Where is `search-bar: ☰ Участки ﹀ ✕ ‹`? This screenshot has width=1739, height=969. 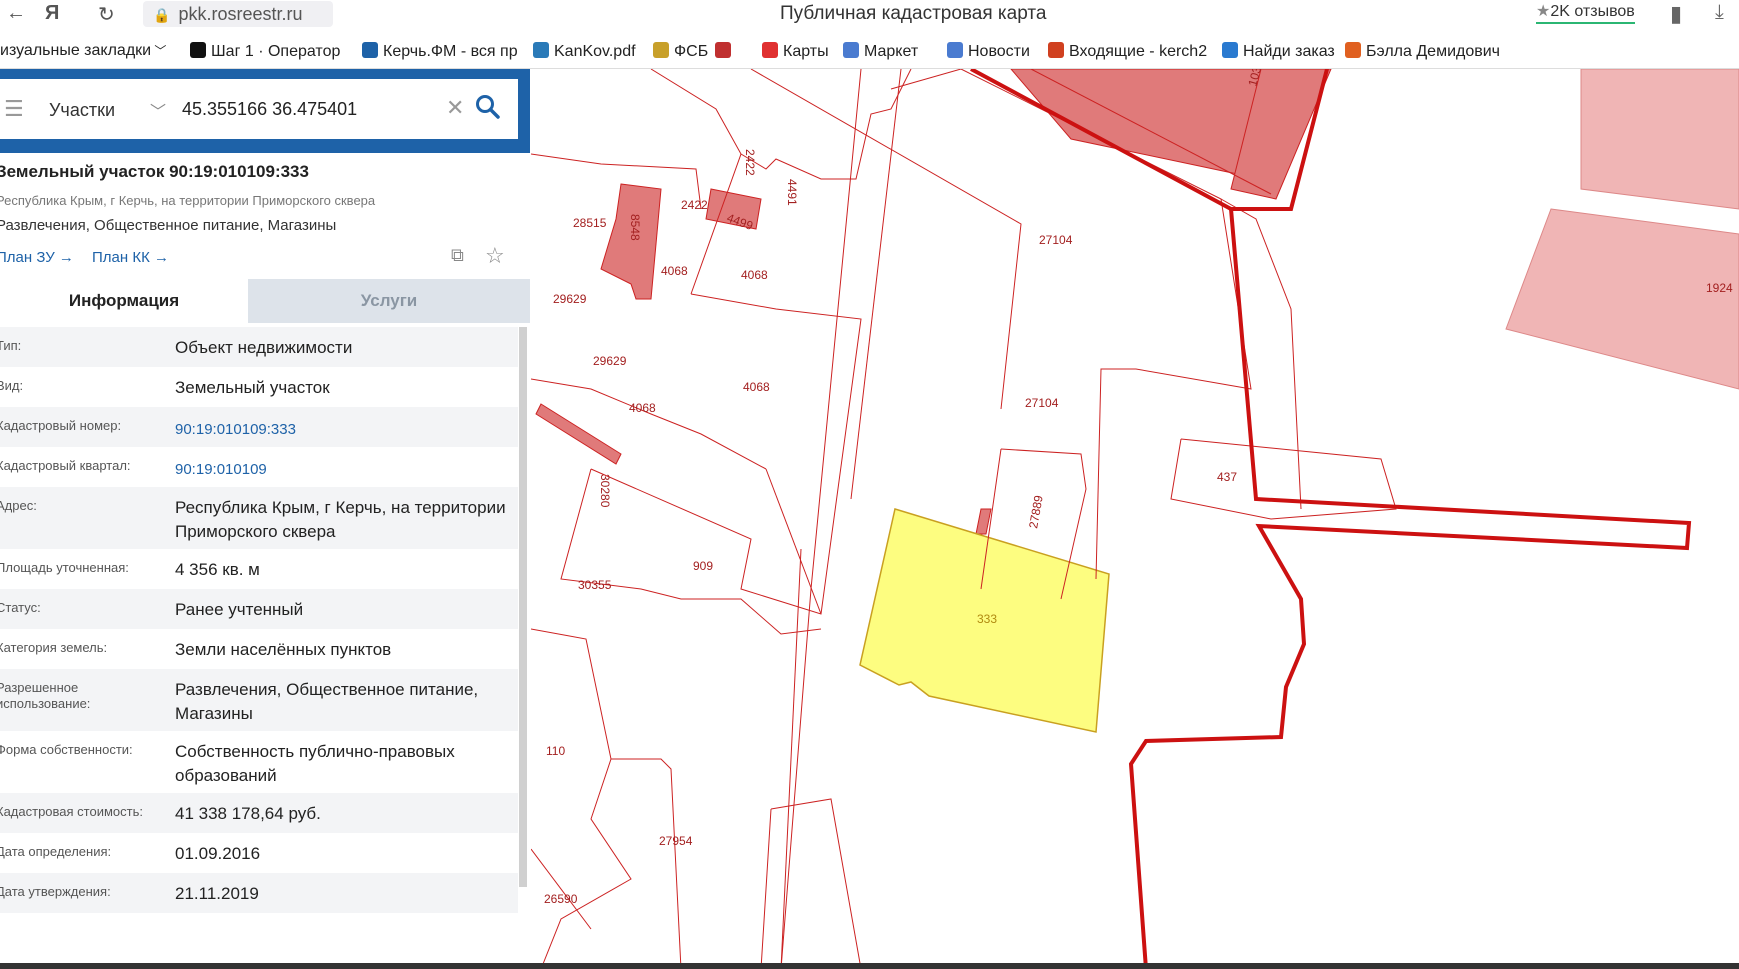 search-bar: ☰ Участки ﹀ ✕ ‹ is located at coordinates (265, 111).